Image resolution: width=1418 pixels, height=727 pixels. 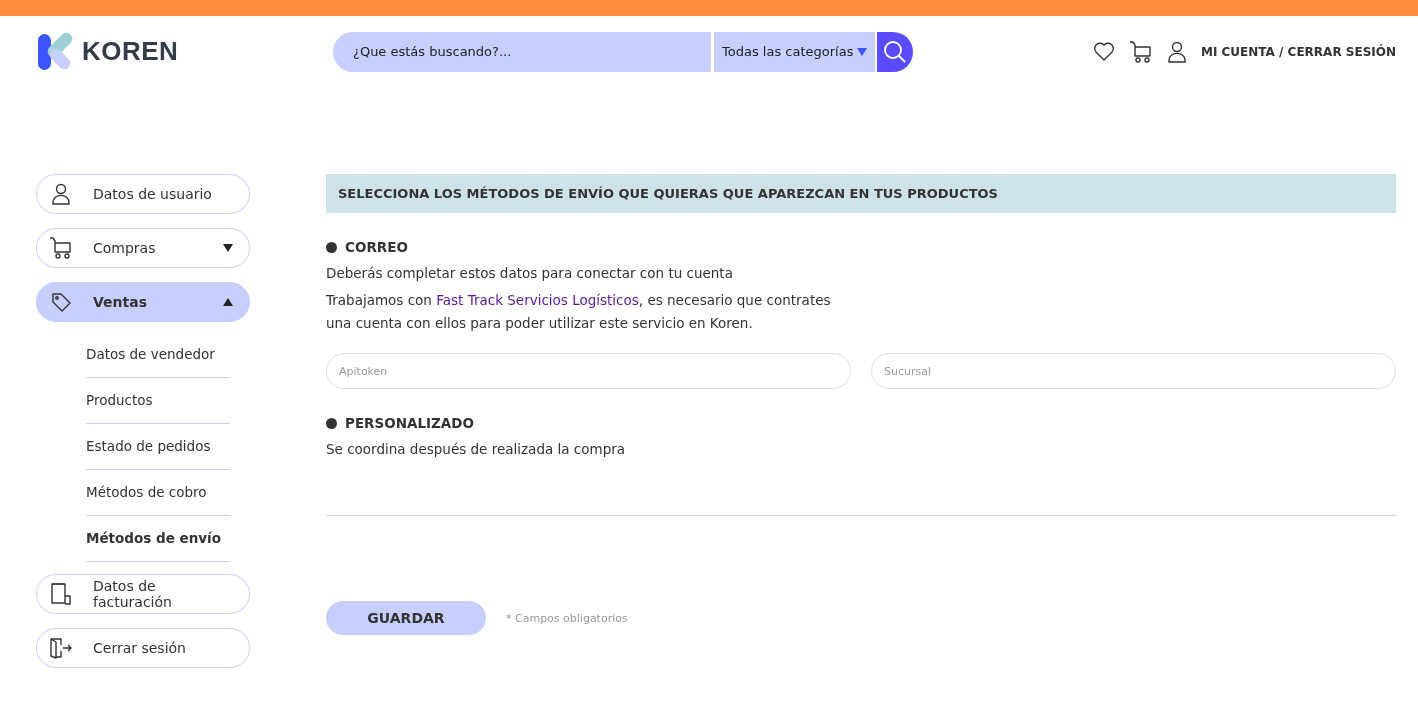 What do you see at coordinates (61, 594) in the screenshot?
I see `receipt-icon` at bounding box center [61, 594].